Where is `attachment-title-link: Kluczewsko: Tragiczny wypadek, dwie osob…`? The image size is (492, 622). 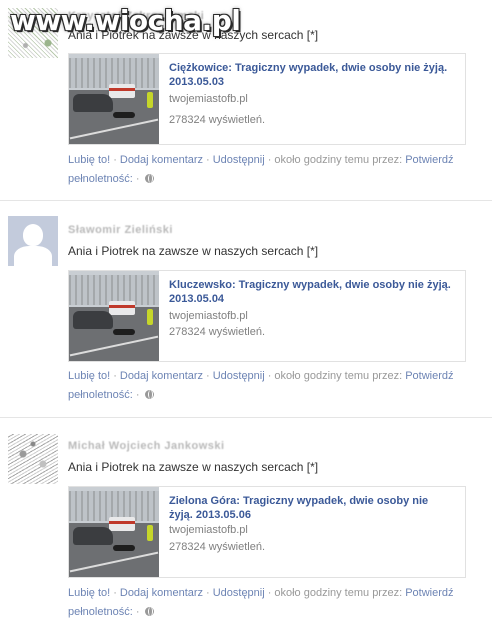
attachment-title-link: Kluczewsko: Tragiczny wypadek, dwie osob… is located at coordinates (312, 292).